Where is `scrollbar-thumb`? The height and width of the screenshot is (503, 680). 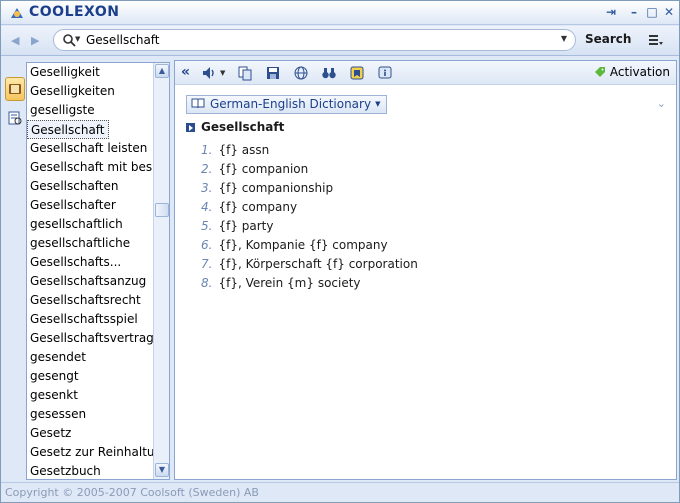
scrollbar-thumb is located at coordinates (162, 210).